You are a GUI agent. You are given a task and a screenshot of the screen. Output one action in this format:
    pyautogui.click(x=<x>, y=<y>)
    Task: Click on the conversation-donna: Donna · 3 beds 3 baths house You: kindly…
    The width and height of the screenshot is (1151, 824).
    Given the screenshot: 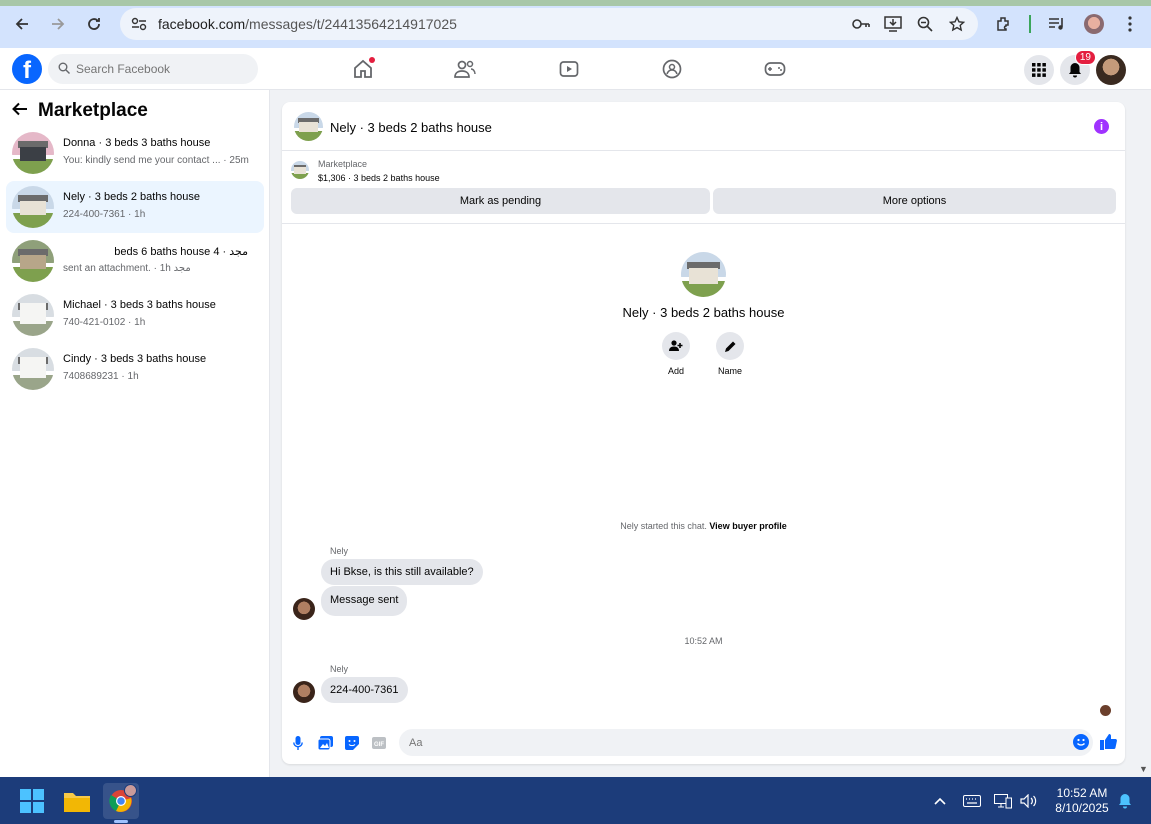 What is the action you would take?
    pyautogui.click(x=135, y=153)
    